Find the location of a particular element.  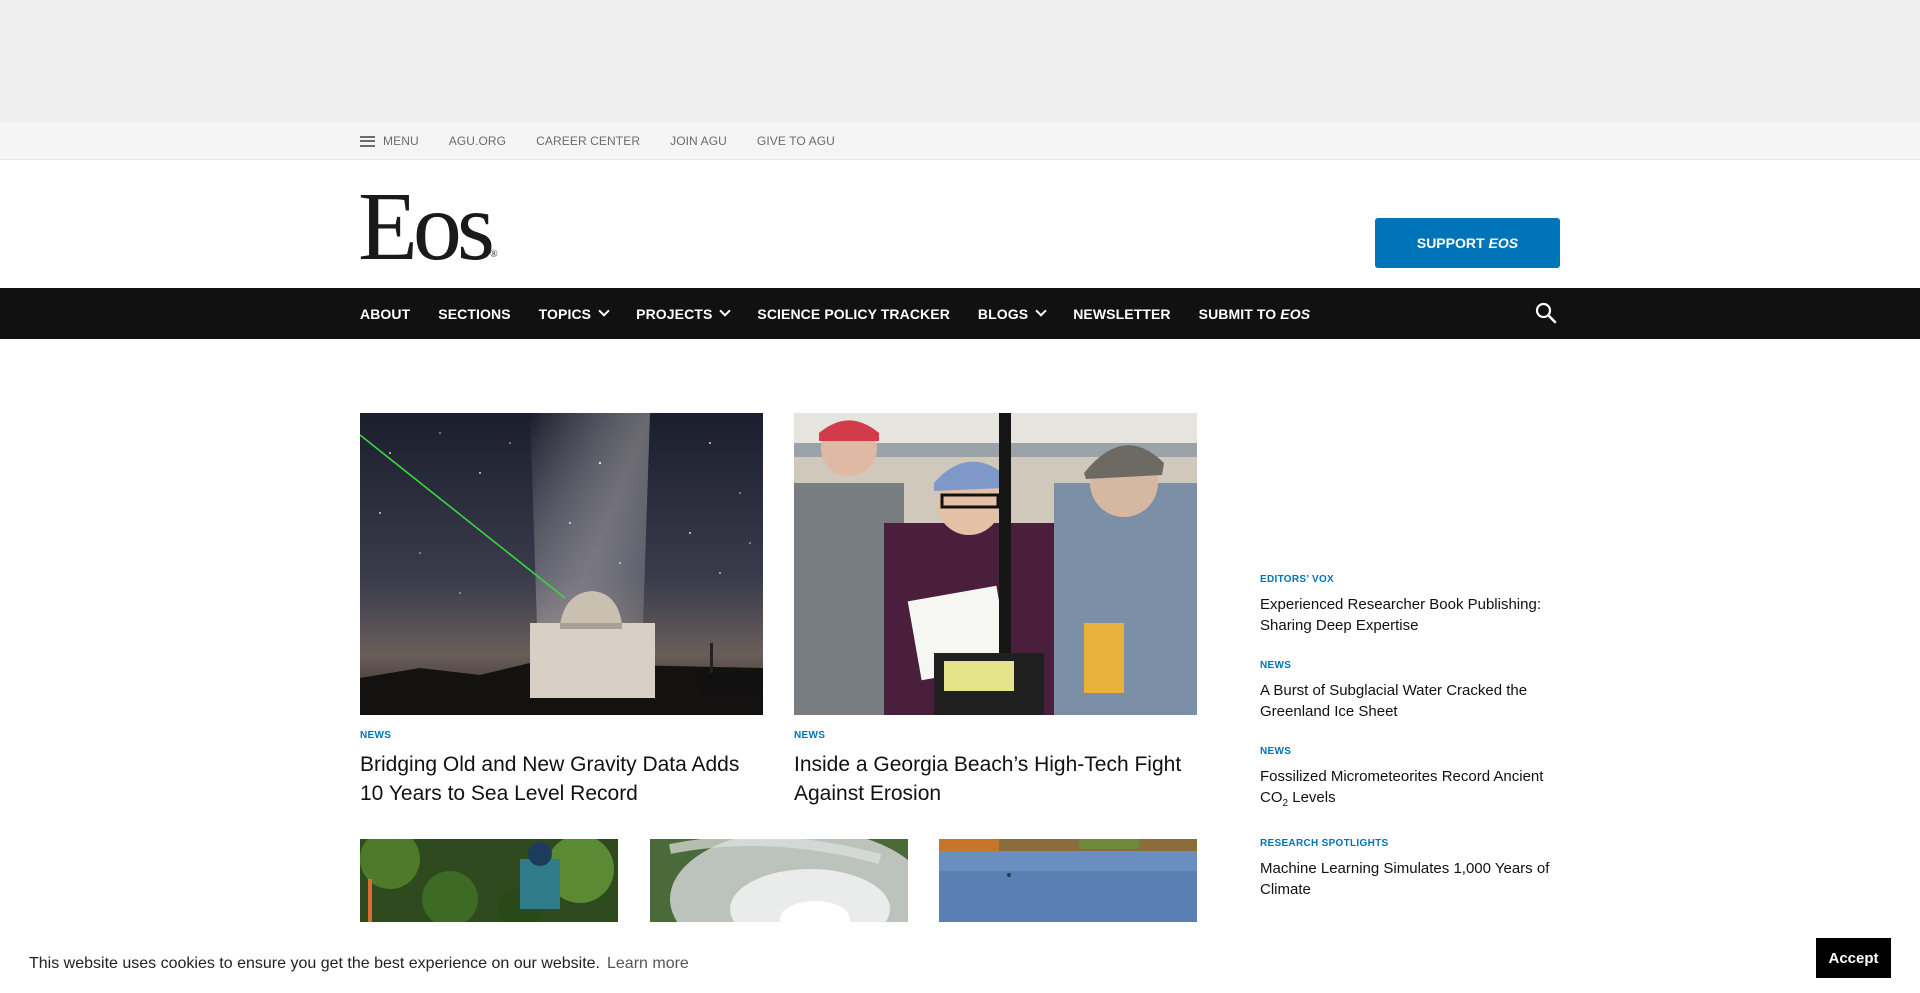

nav-sections: SECTIONS is located at coordinates (474, 314).